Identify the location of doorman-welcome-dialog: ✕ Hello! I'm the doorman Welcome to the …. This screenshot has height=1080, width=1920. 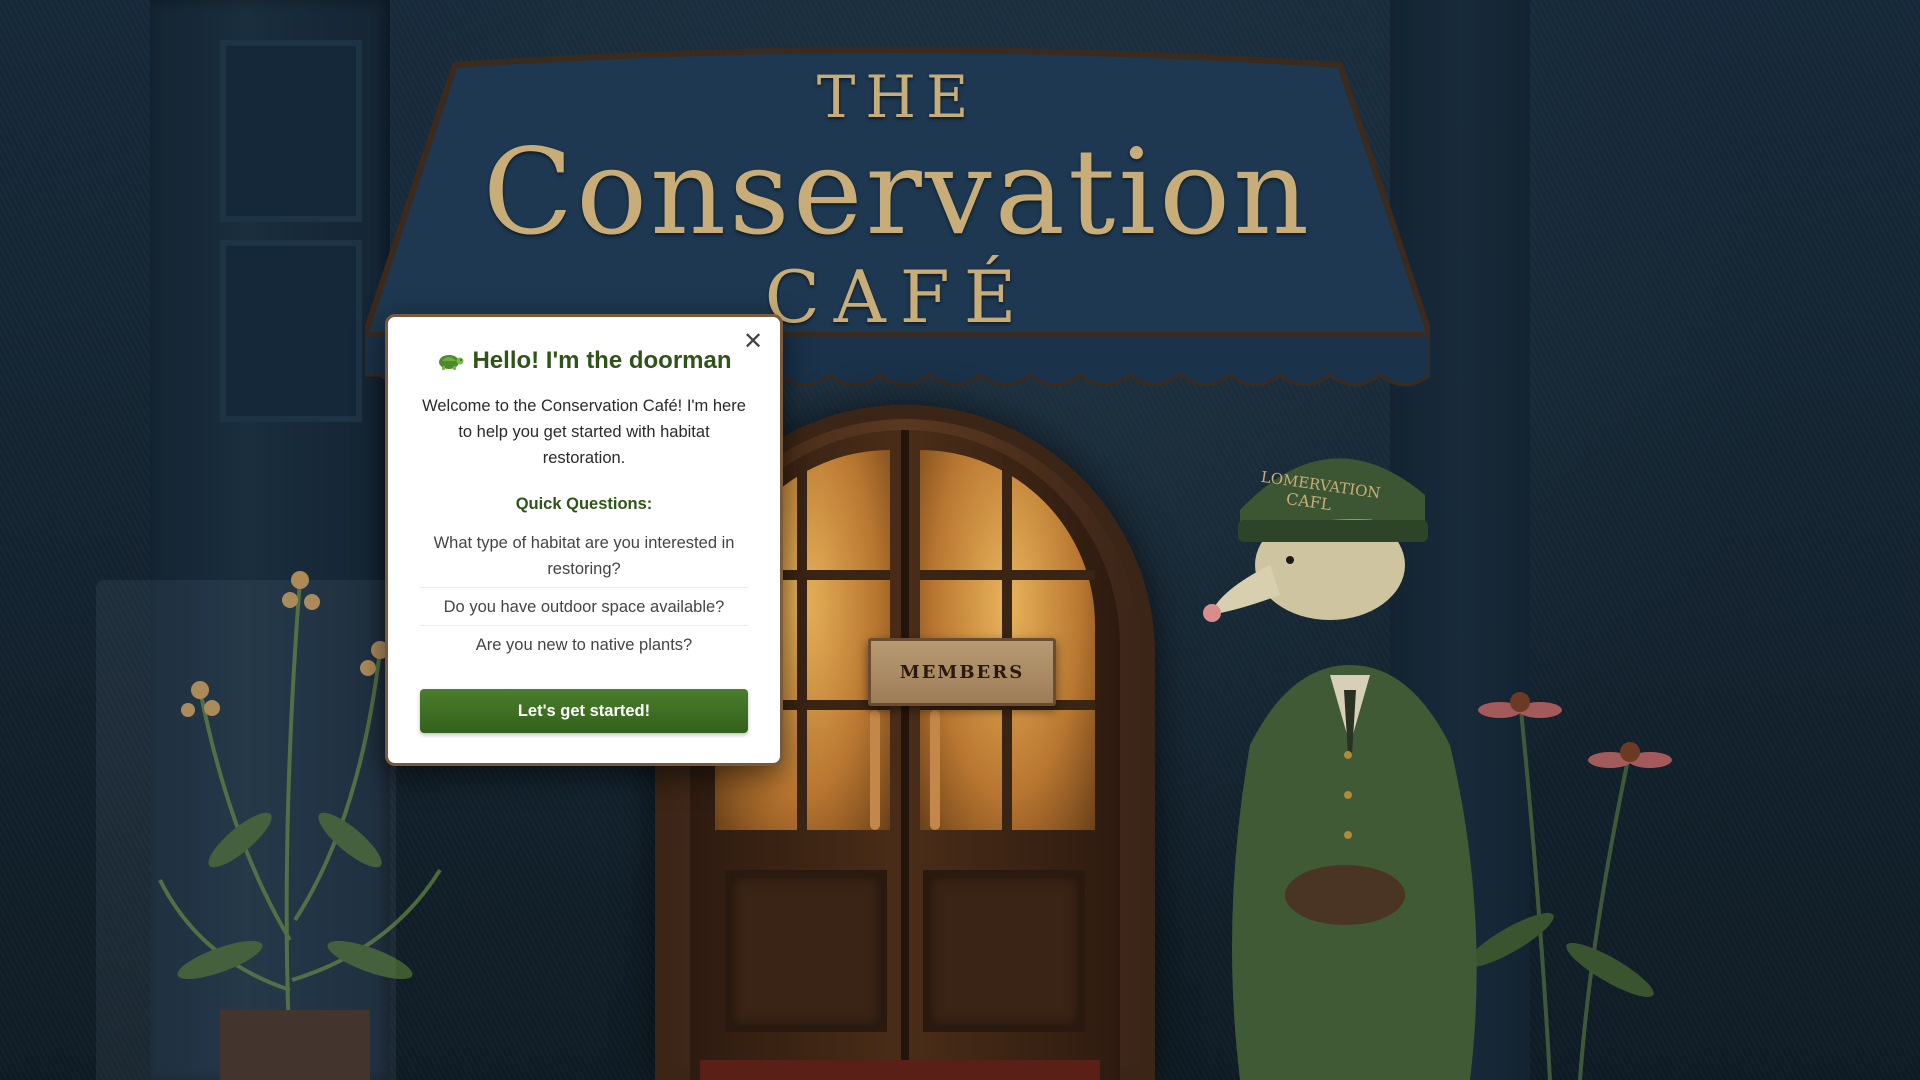
(584, 540).